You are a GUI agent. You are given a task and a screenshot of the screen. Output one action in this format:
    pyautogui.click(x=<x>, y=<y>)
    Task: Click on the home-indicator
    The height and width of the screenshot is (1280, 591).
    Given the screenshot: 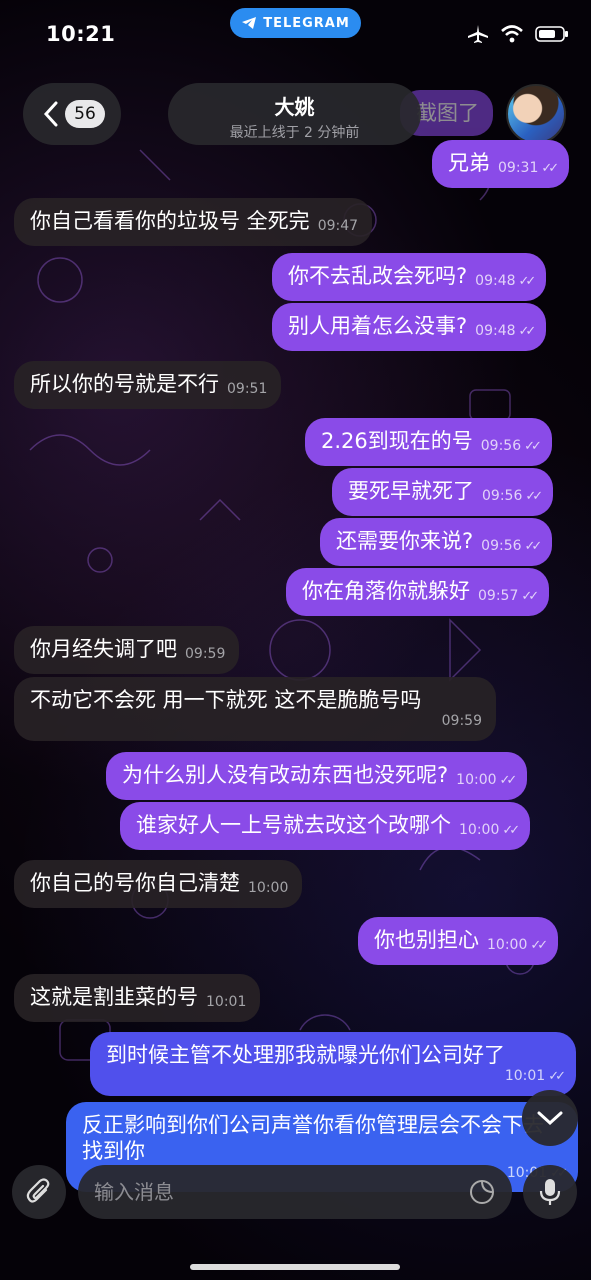 What is the action you would take?
    pyautogui.click(x=295, y=1267)
    